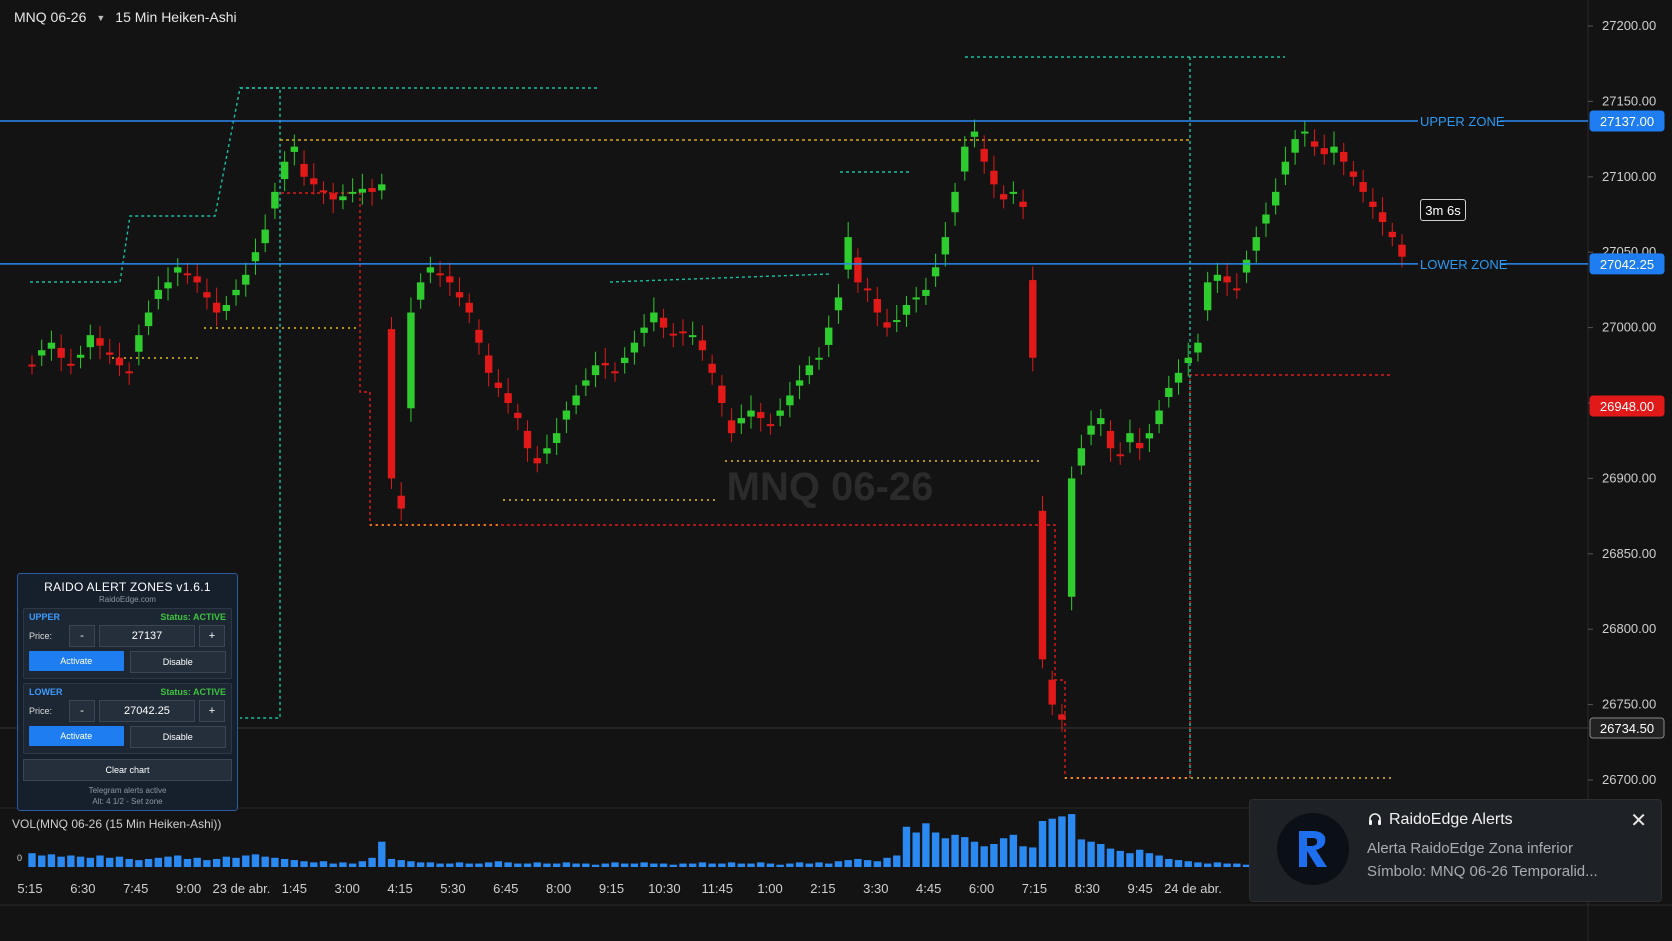 This screenshot has height=941, width=1672. What do you see at coordinates (127, 587) in the screenshot?
I see `panel-title: RAIDO ALERT ZONES v1.6.1` at bounding box center [127, 587].